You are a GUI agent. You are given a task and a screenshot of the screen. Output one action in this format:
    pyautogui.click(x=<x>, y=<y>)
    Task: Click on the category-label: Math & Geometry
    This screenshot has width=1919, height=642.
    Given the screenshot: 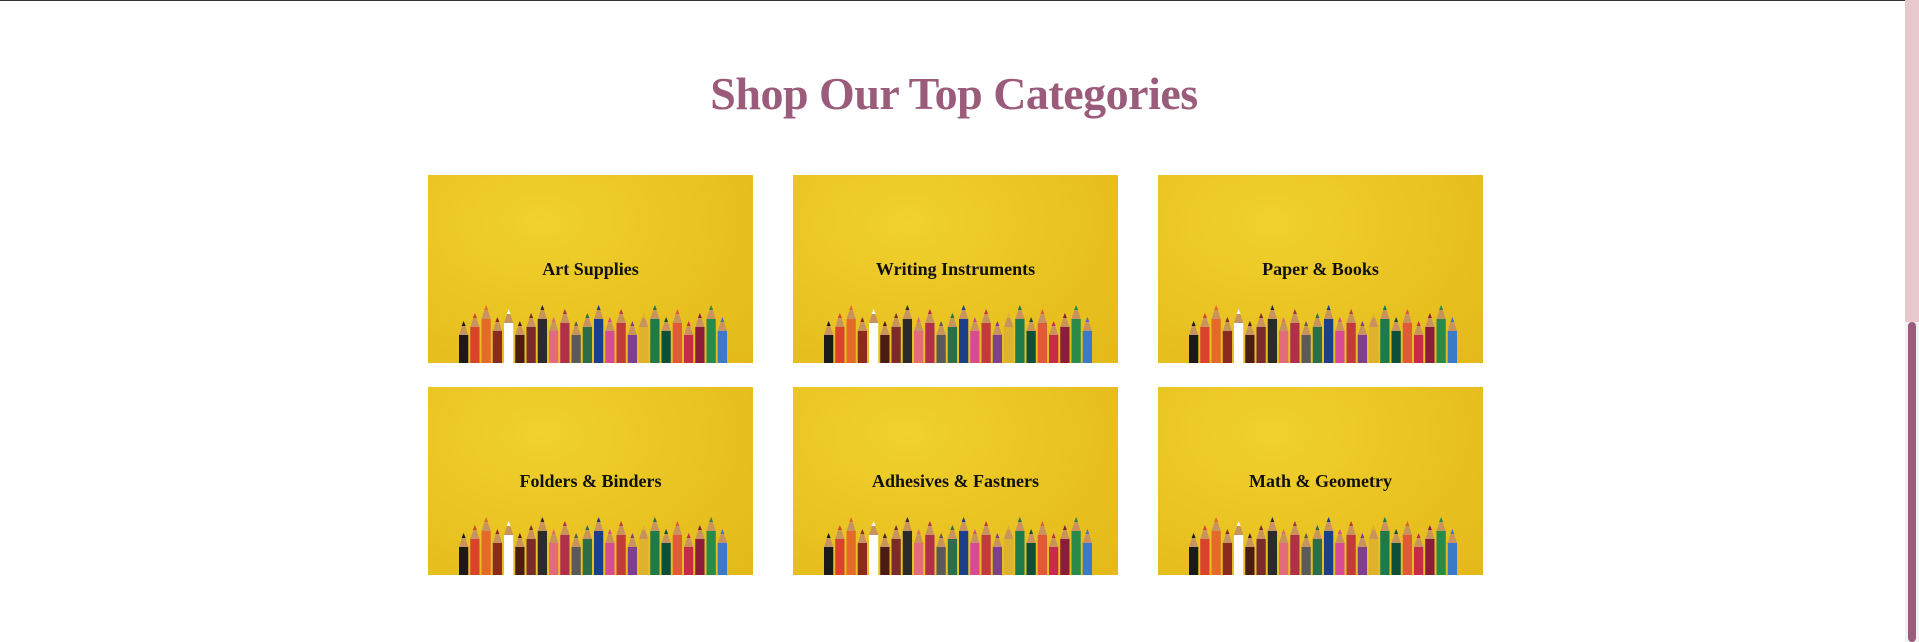 What is the action you would take?
    pyautogui.click(x=1320, y=481)
    